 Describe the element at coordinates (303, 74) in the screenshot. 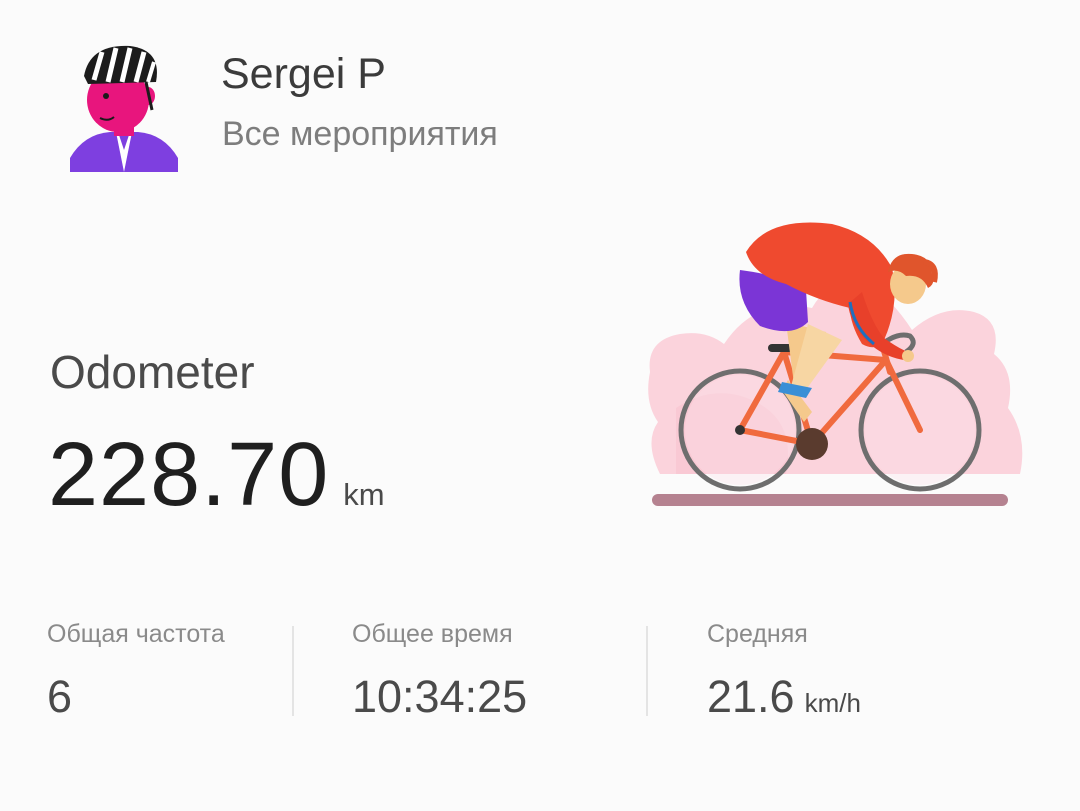

I see `user-name: Sergei P` at that location.